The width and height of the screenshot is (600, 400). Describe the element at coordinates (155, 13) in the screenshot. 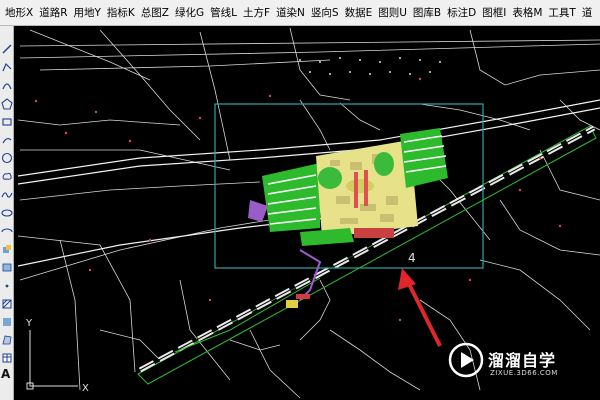

I see `menu-item: 总图Z` at that location.